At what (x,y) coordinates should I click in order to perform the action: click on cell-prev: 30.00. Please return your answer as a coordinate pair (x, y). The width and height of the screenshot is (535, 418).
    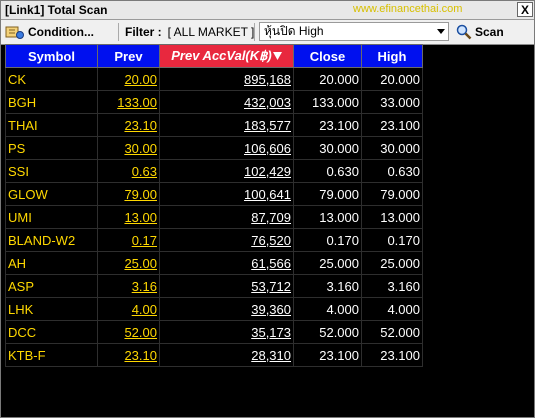
    Looking at the image, I should click on (128, 148).